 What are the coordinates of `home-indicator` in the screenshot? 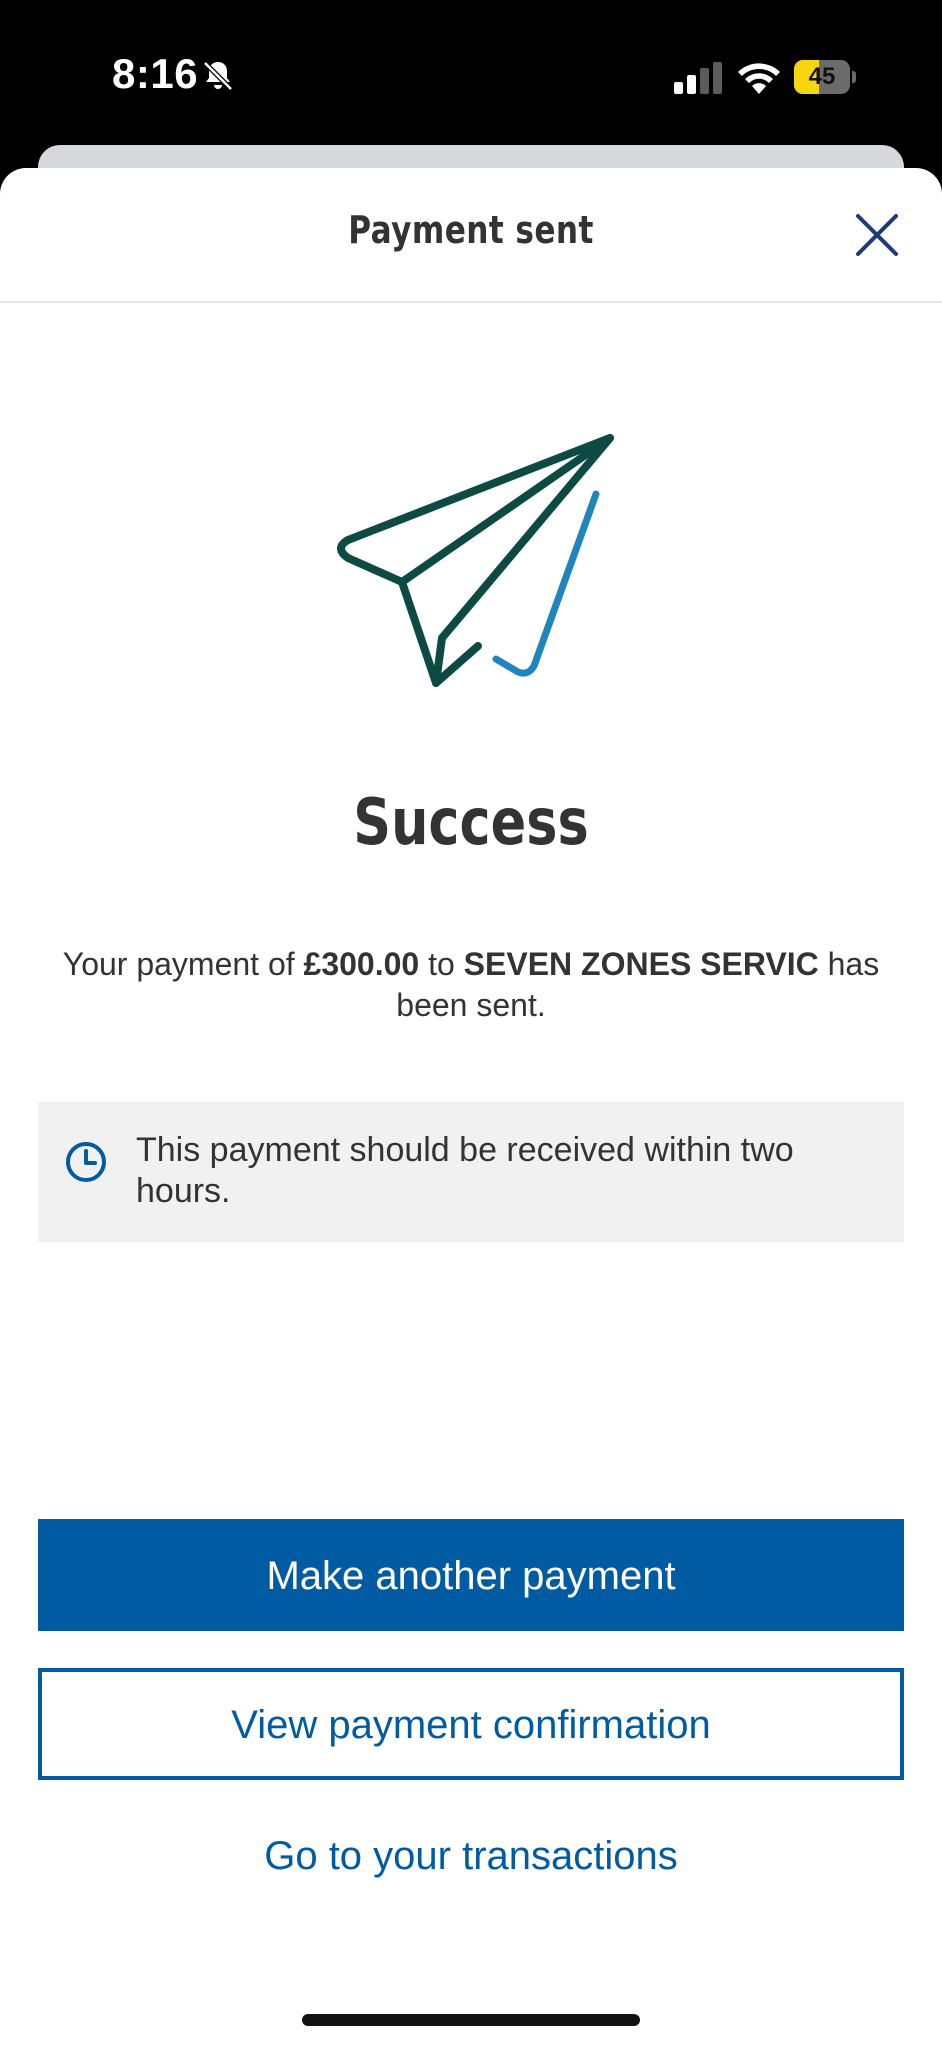 It's located at (471, 2020).